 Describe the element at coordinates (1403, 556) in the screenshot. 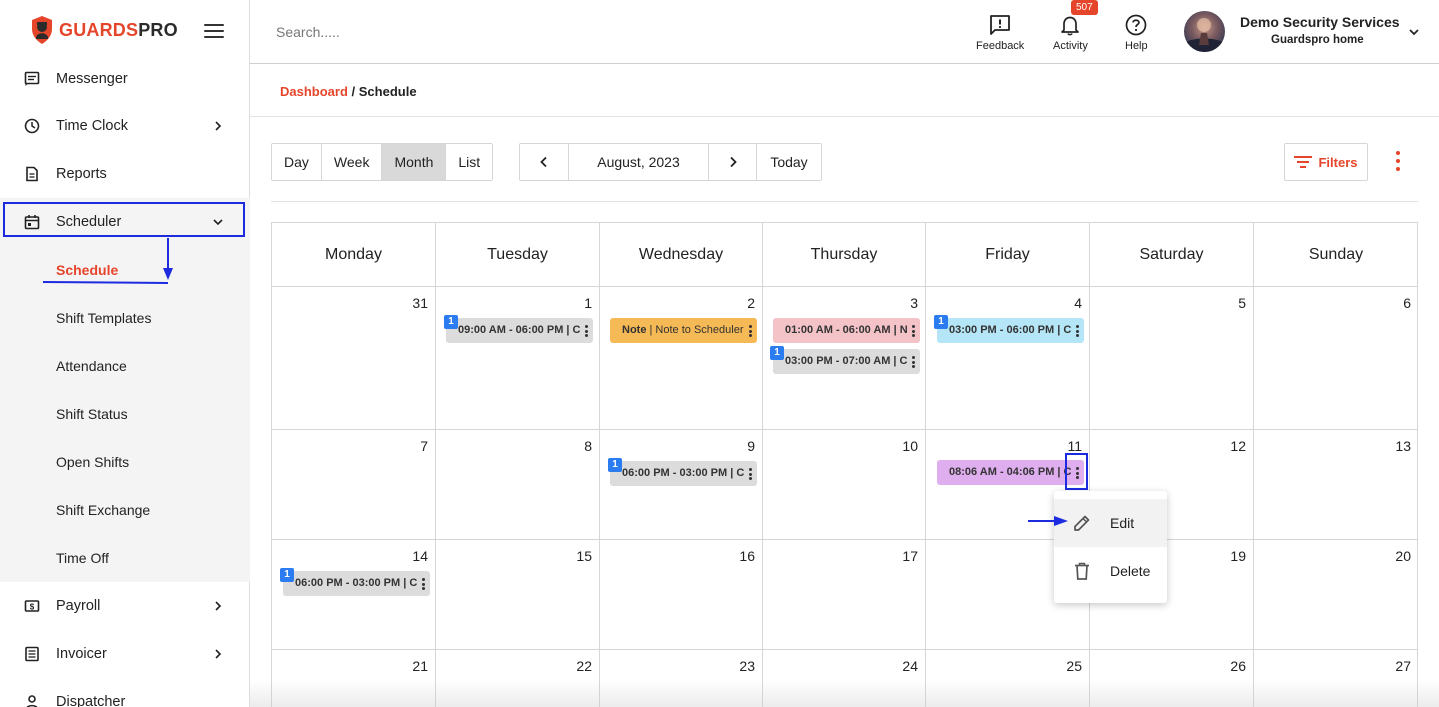

I see `day-number: 20` at that location.